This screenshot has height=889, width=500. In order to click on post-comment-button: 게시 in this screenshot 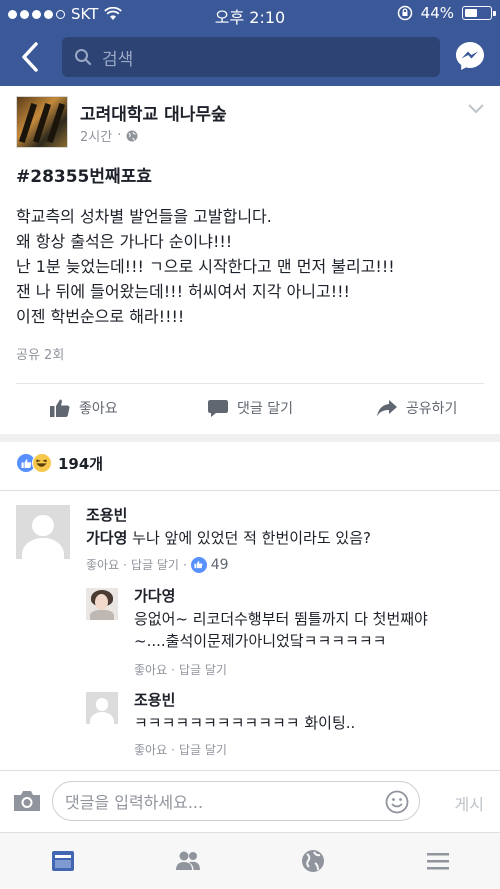, I will do `click(469, 803)`.